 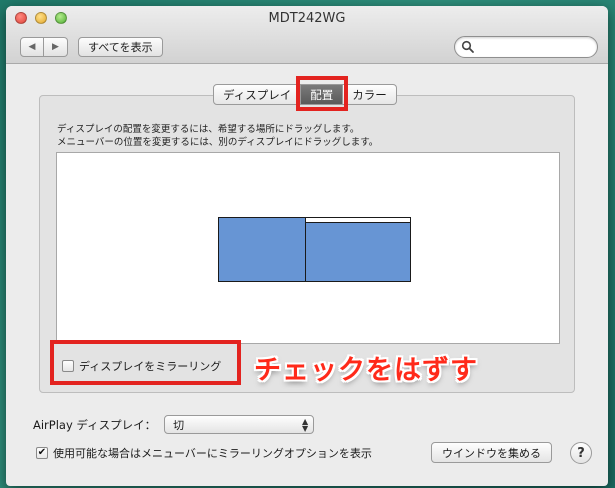 I want to click on search-field, so click(x=526, y=47).